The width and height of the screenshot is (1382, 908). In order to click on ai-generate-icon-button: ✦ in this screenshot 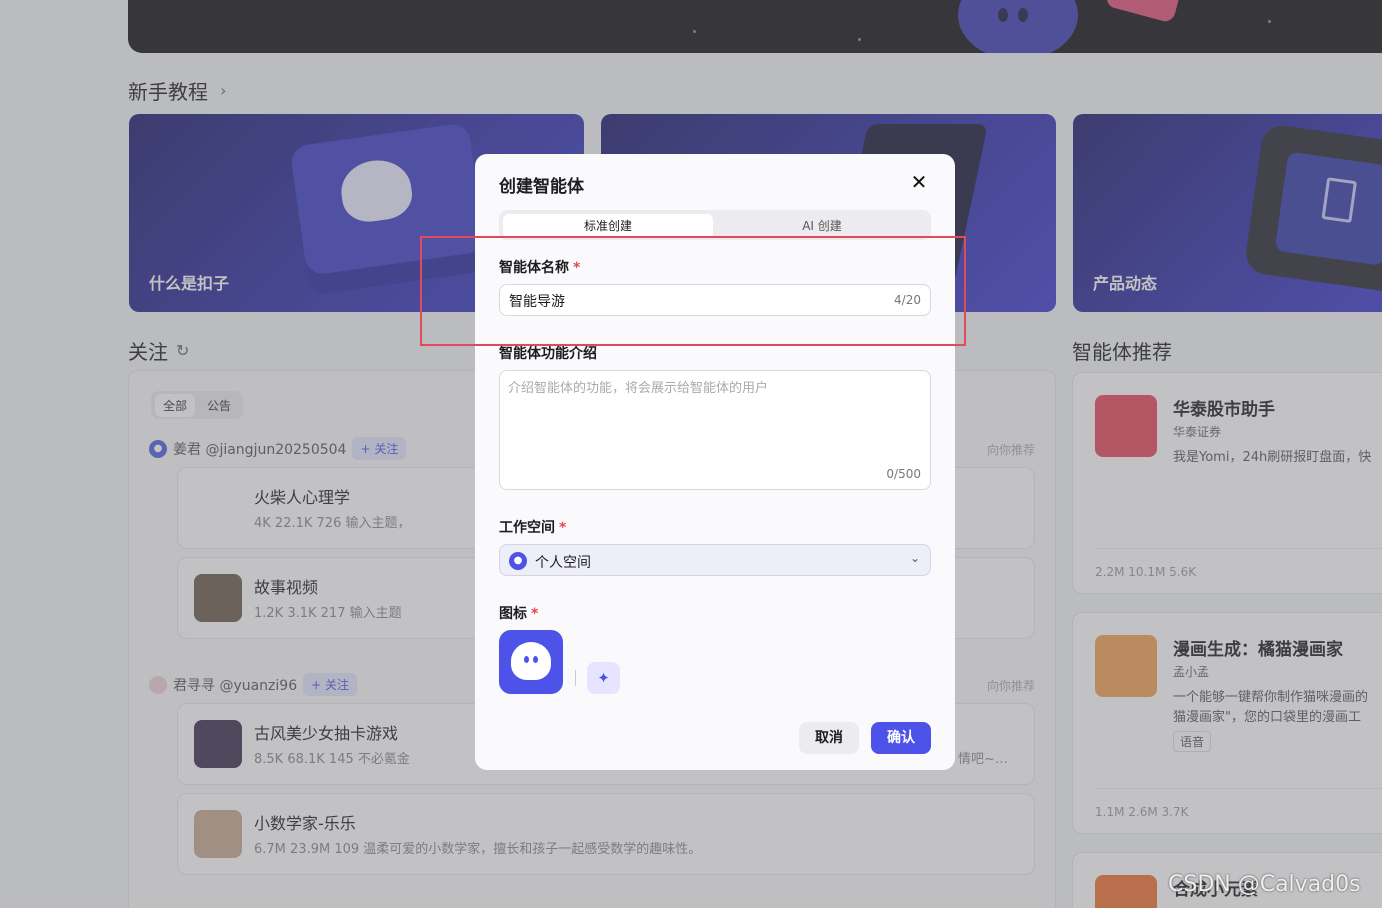, I will do `click(603, 678)`.